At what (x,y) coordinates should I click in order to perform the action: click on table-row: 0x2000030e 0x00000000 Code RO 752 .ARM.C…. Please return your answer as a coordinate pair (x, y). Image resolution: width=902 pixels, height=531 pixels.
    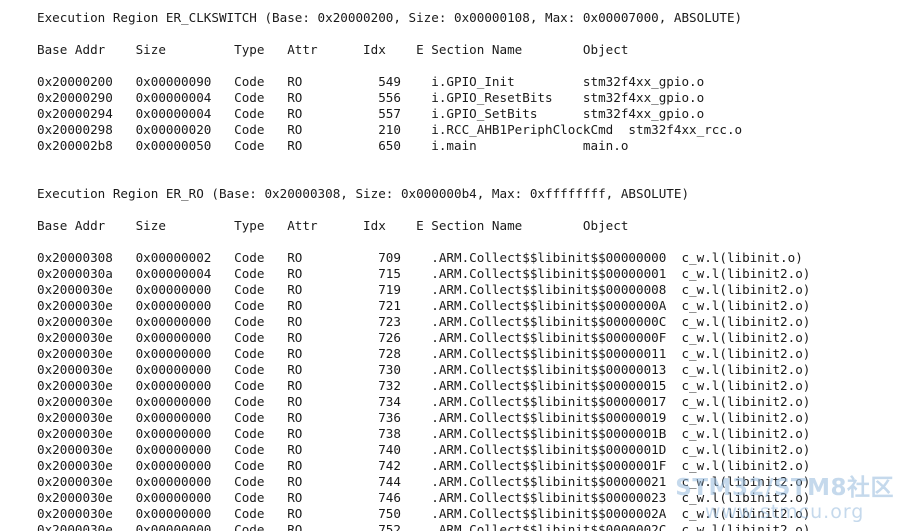
    Looking at the image, I should click on (424, 526).